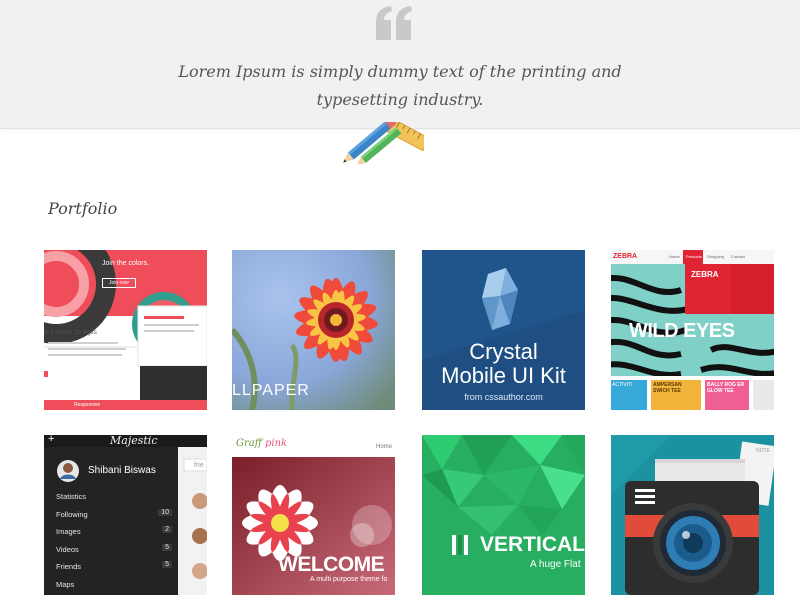 The height and width of the screenshot is (600, 800). I want to click on zebra-logo: ZEBRA, so click(705, 274).